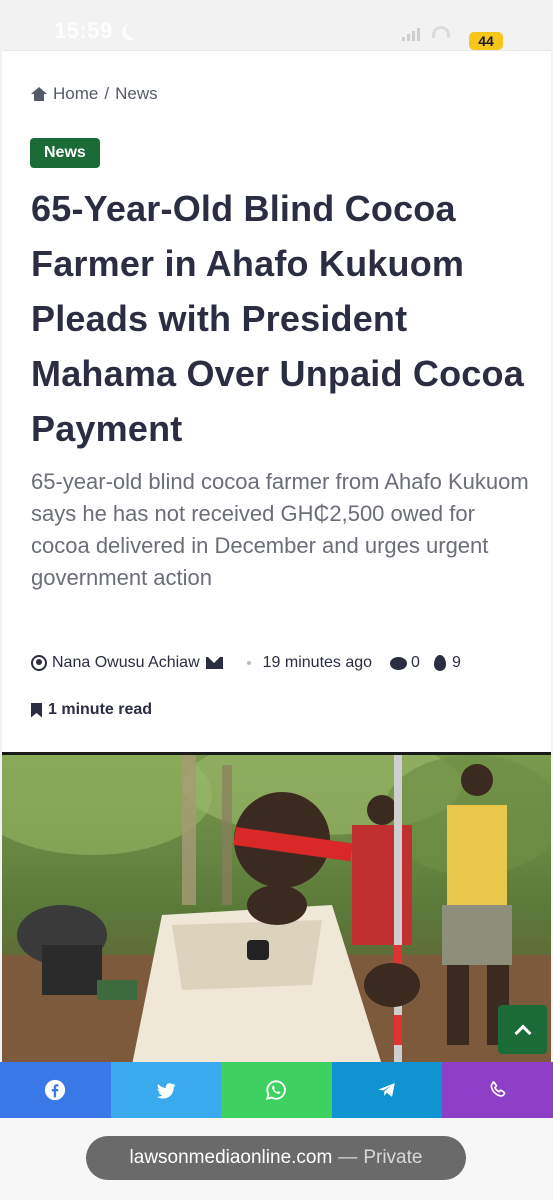  Describe the element at coordinates (399, 663) in the screenshot. I see `comments-icon` at that location.